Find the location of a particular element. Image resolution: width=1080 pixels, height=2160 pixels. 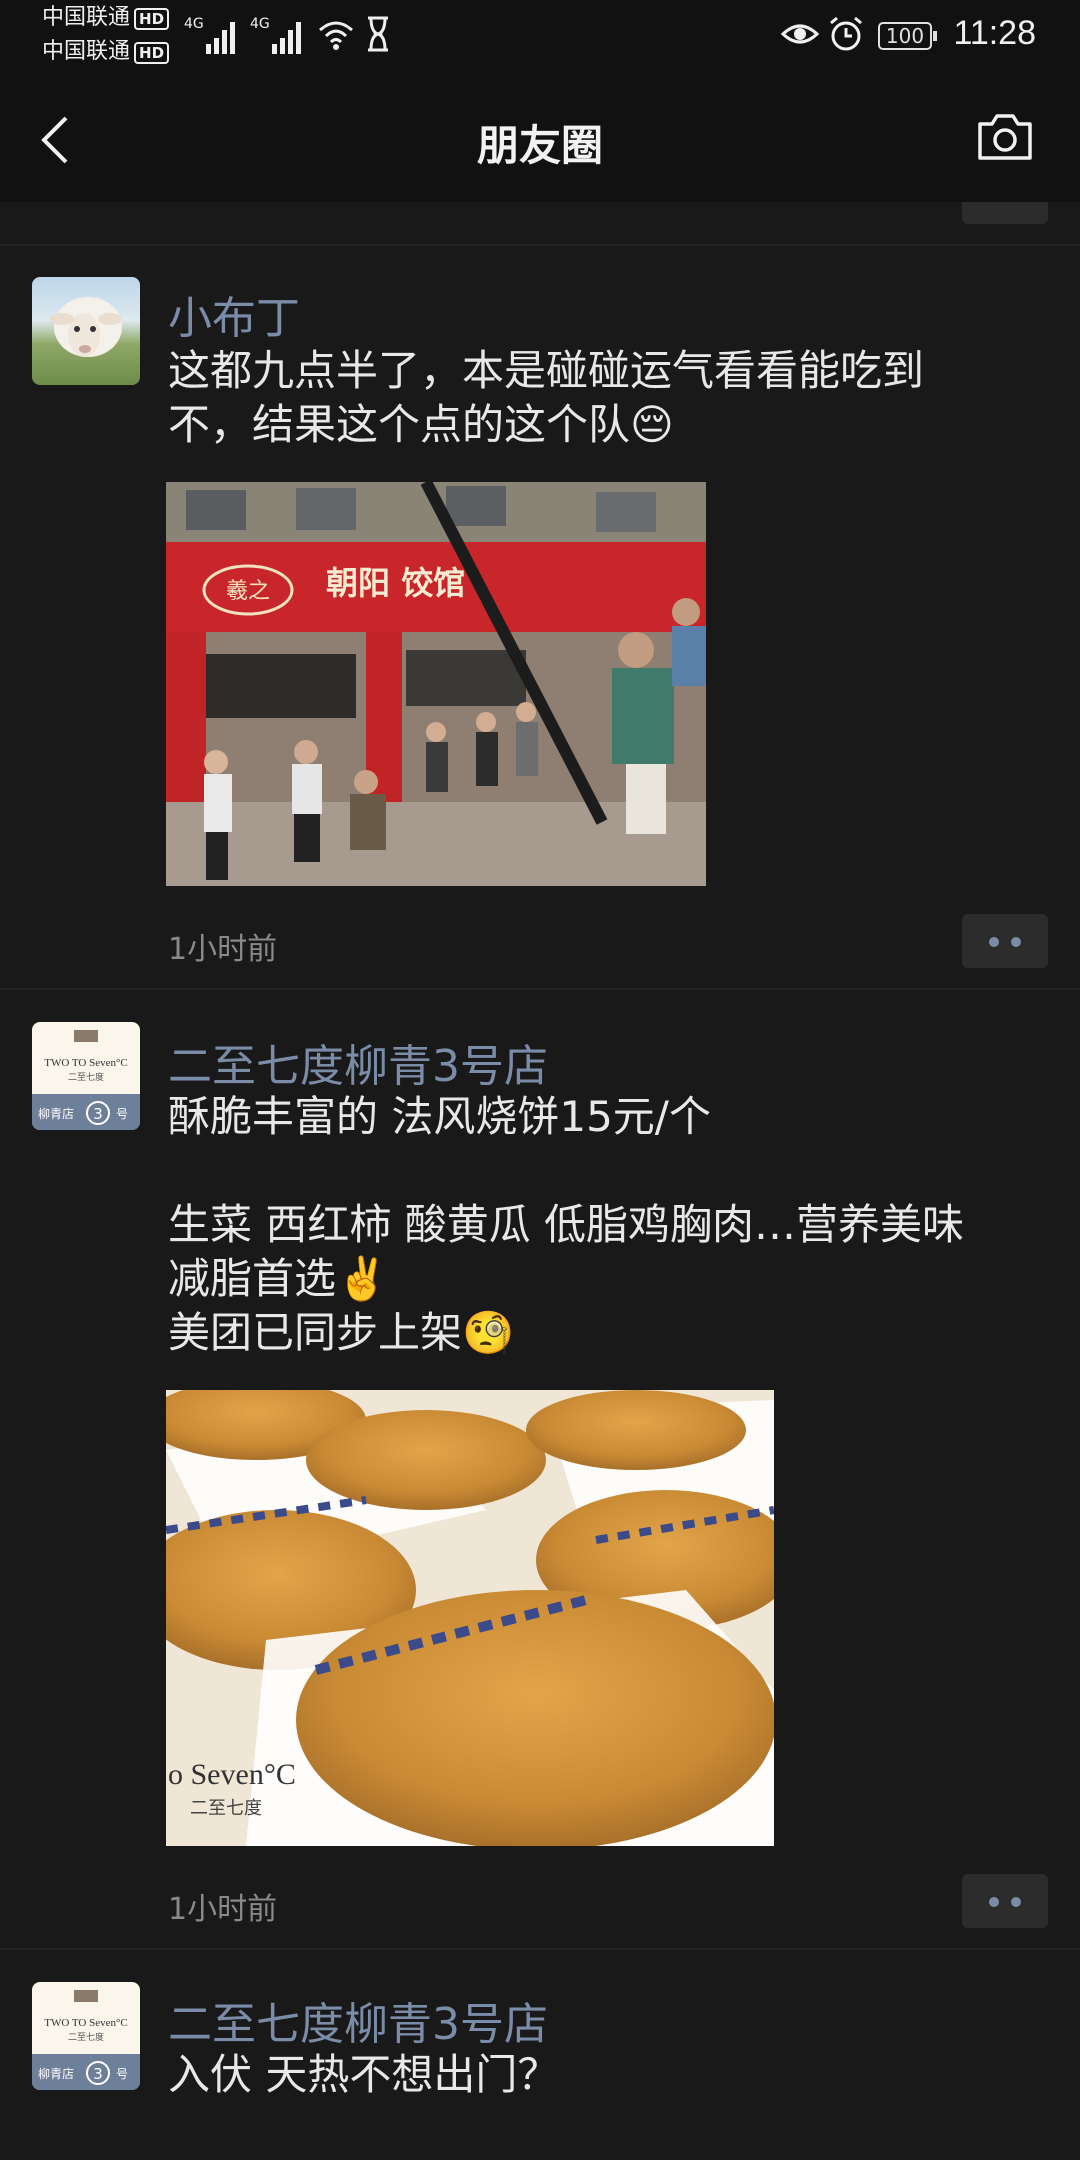

sign-text: 朝阳 饺馆 is located at coordinates (395, 583).